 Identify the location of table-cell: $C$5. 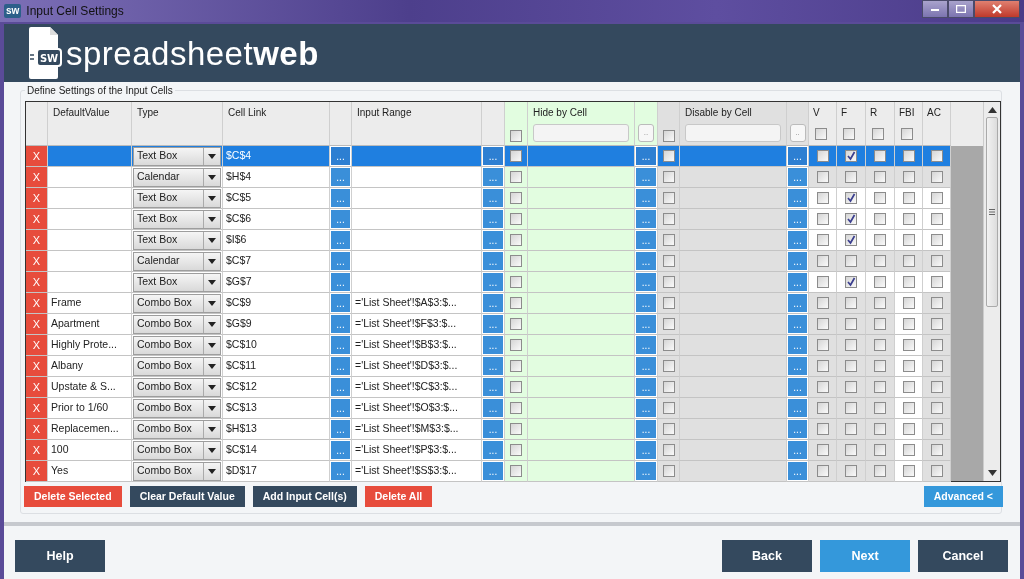
(276, 198).